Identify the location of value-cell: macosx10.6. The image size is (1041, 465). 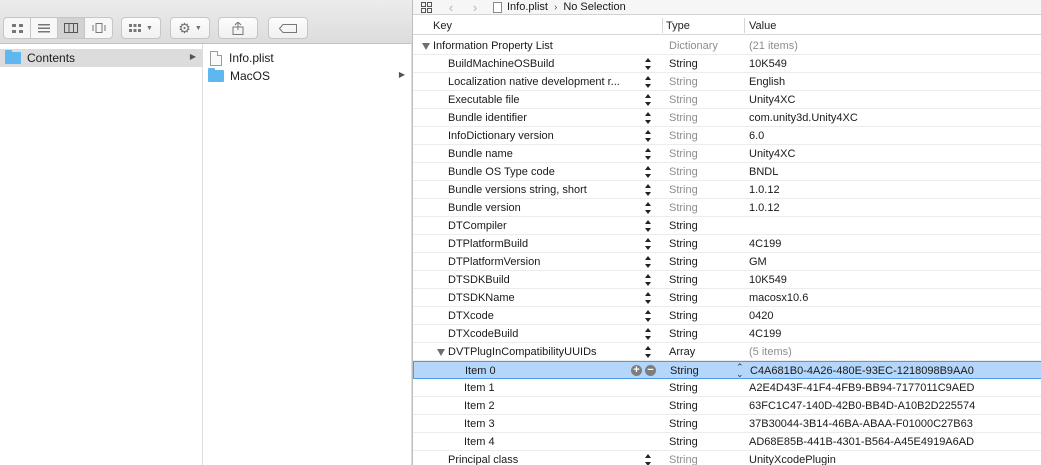
(778, 298).